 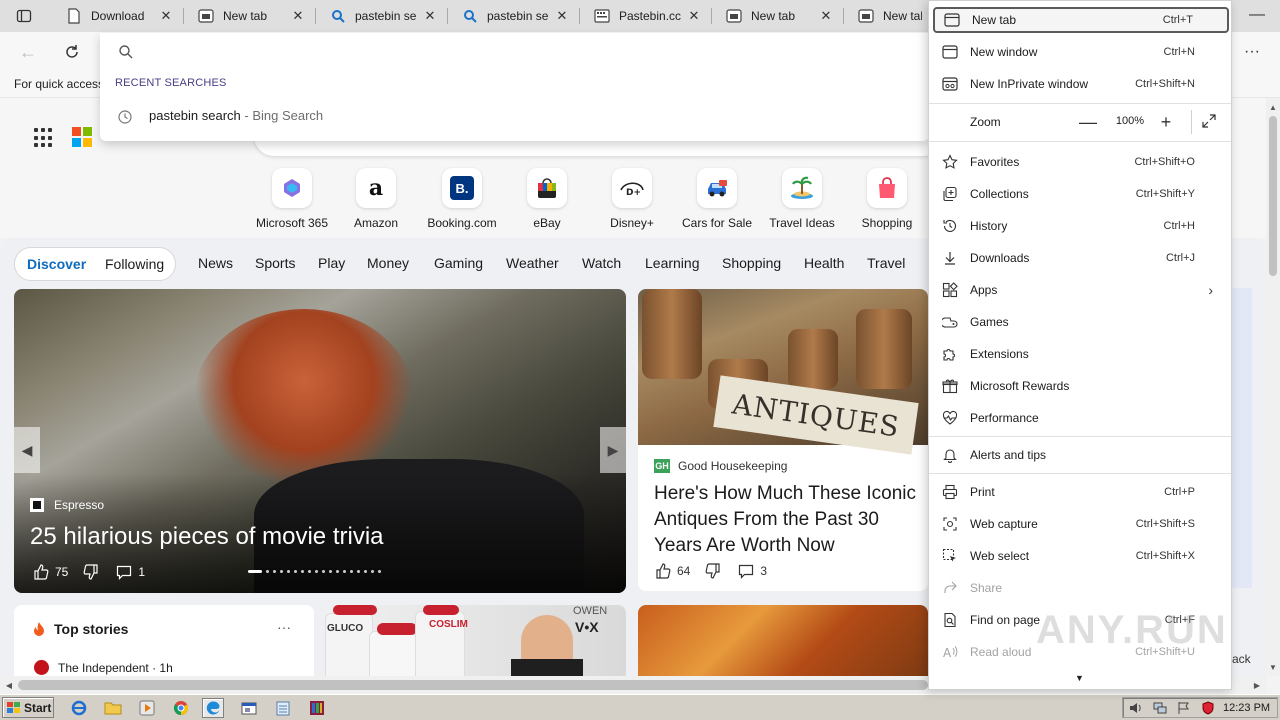 What do you see at coordinates (1184, 708) in the screenshot?
I see `security-flag-icon` at bounding box center [1184, 708].